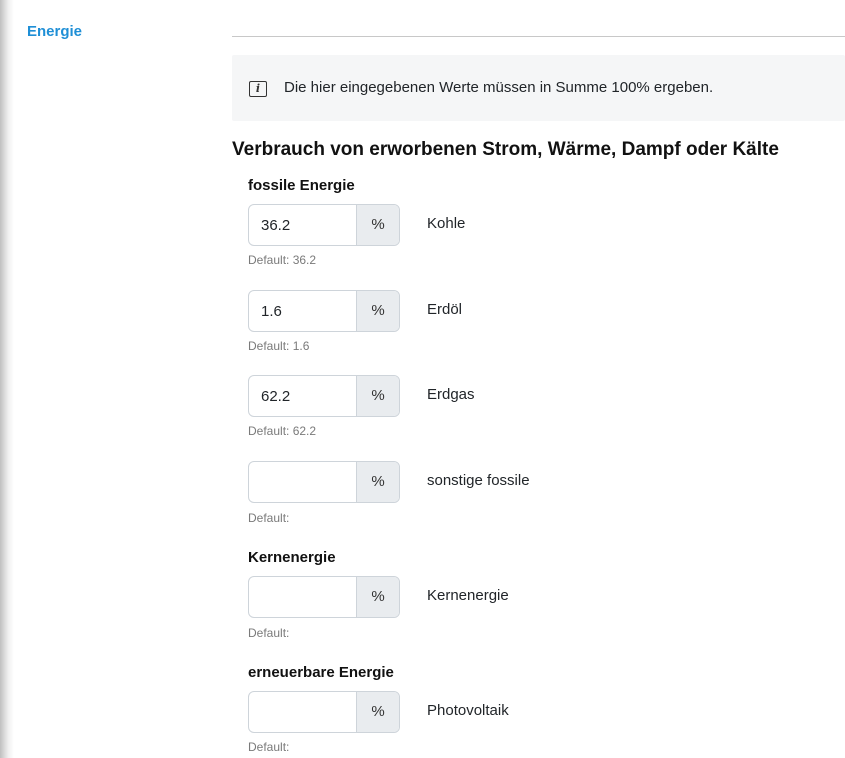 The height and width of the screenshot is (758, 845). What do you see at coordinates (303, 712) in the screenshot?
I see `photovoltaik-input` at bounding box center [303, 712].